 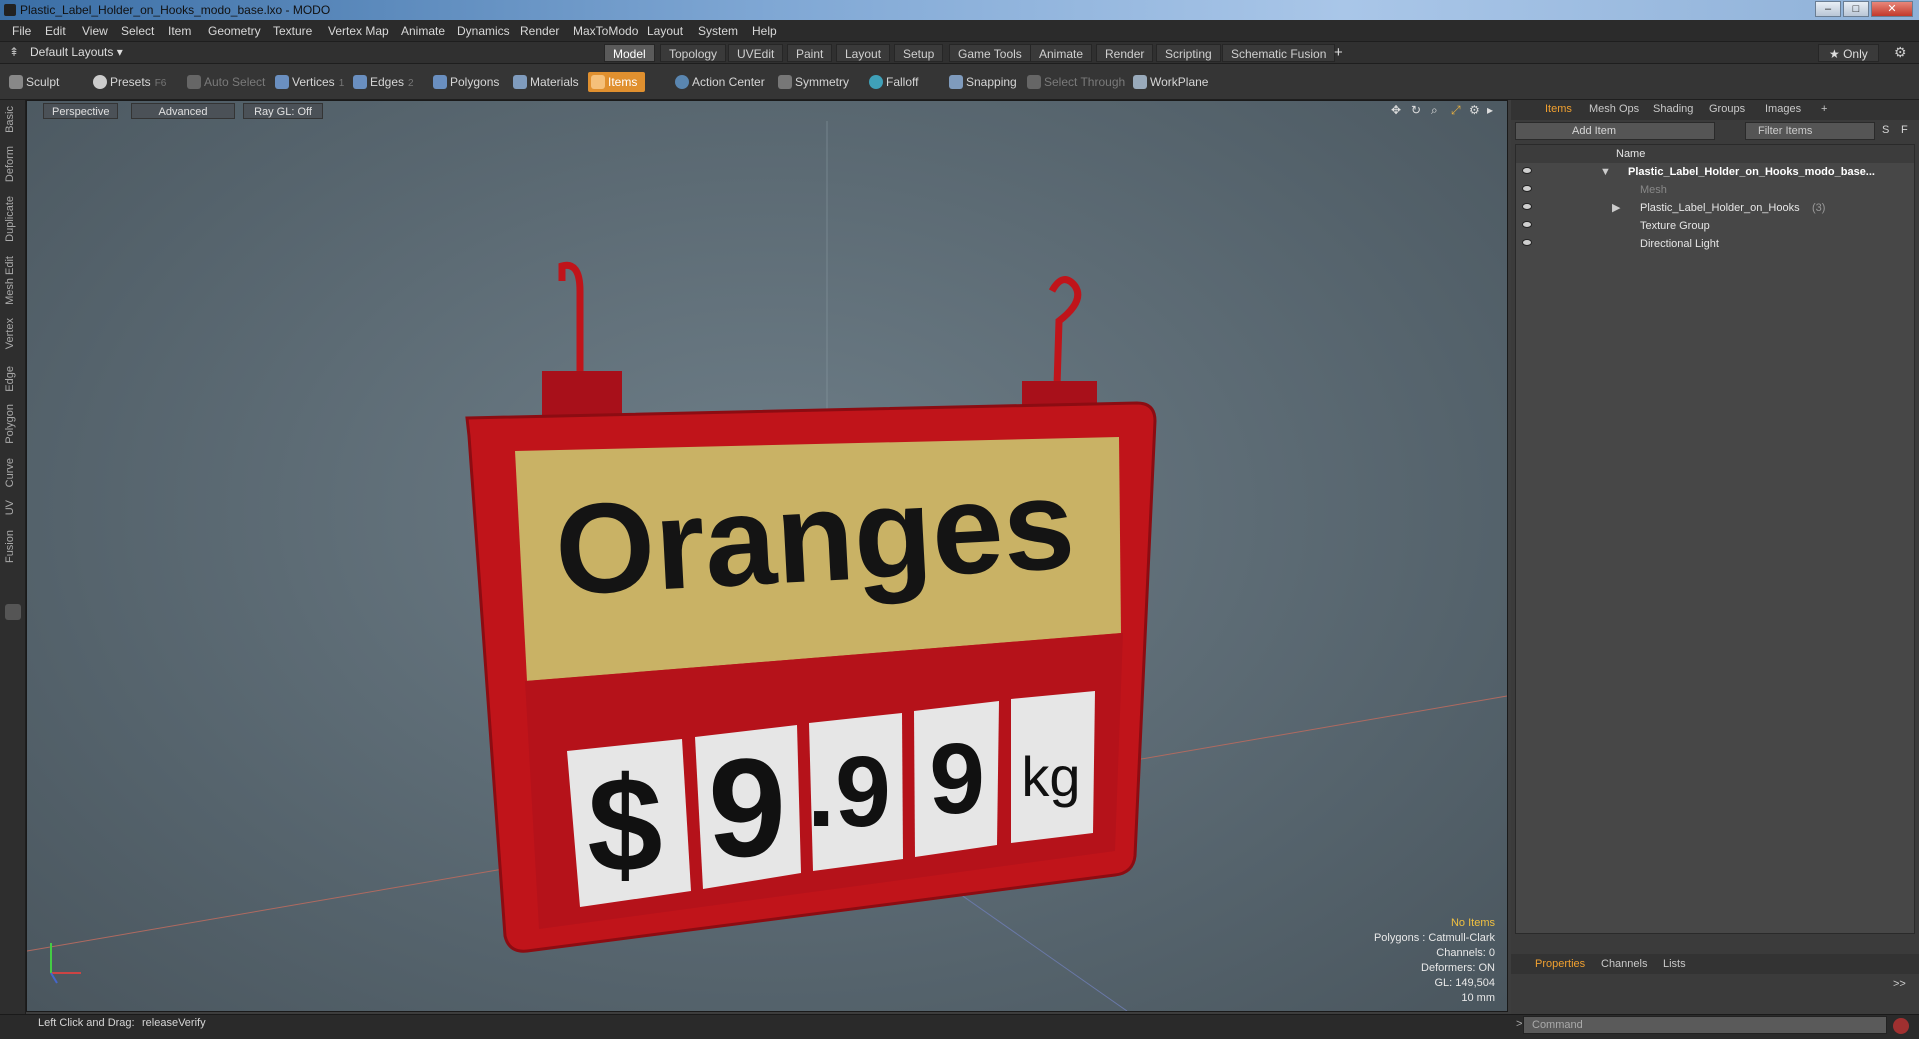 I want to click on tab-duplicate: Duplicate, so click(x=12, y=219).